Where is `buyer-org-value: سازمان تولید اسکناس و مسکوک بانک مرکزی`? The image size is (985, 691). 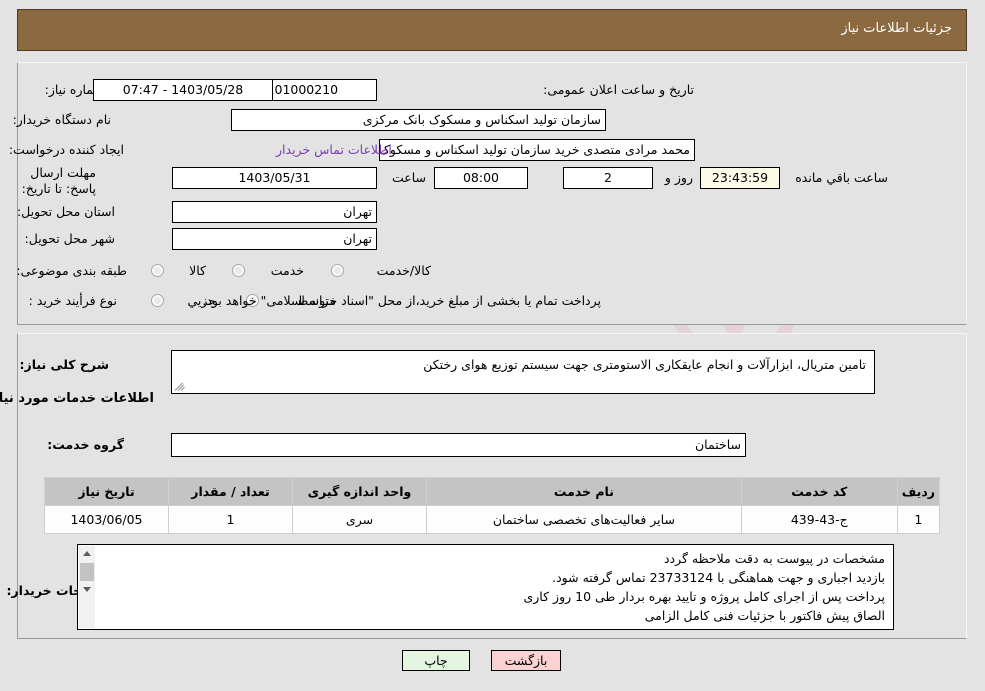 buyer-org-value: سازمان تولید اسکناس و مسکوک بانک مرکزی is located at coordinates (419, 120).